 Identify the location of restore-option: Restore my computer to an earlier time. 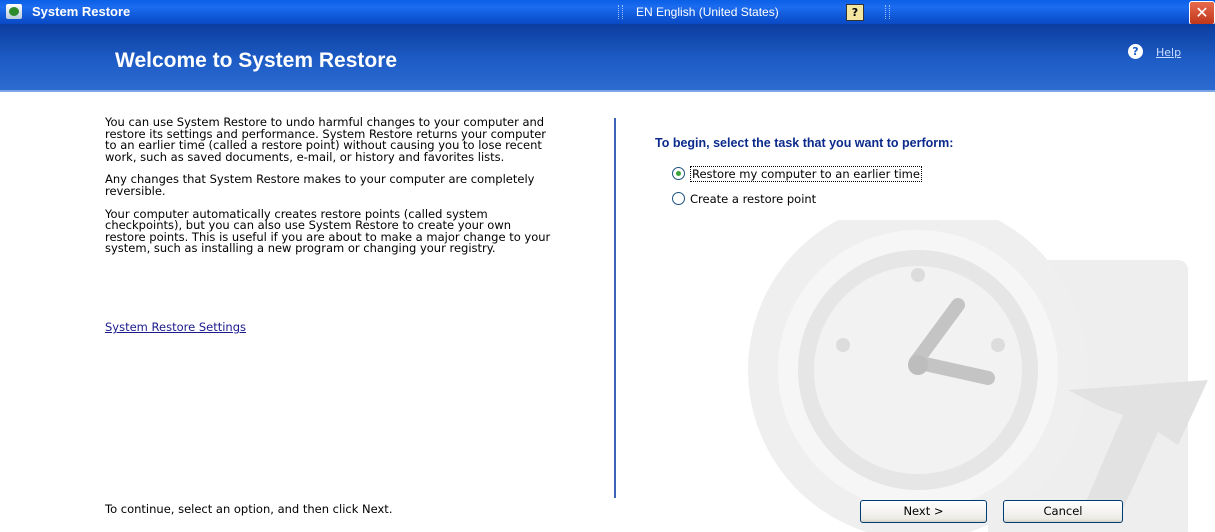
(797, 174).